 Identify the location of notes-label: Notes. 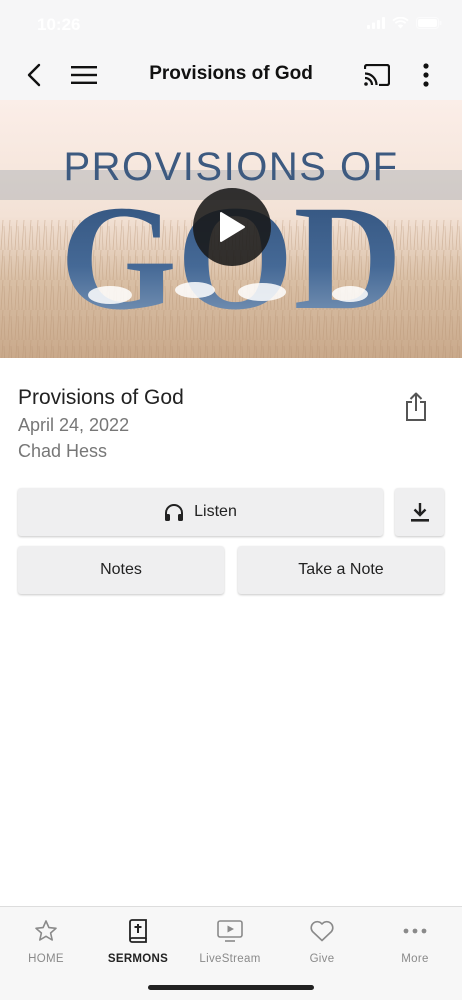
(121, 569).